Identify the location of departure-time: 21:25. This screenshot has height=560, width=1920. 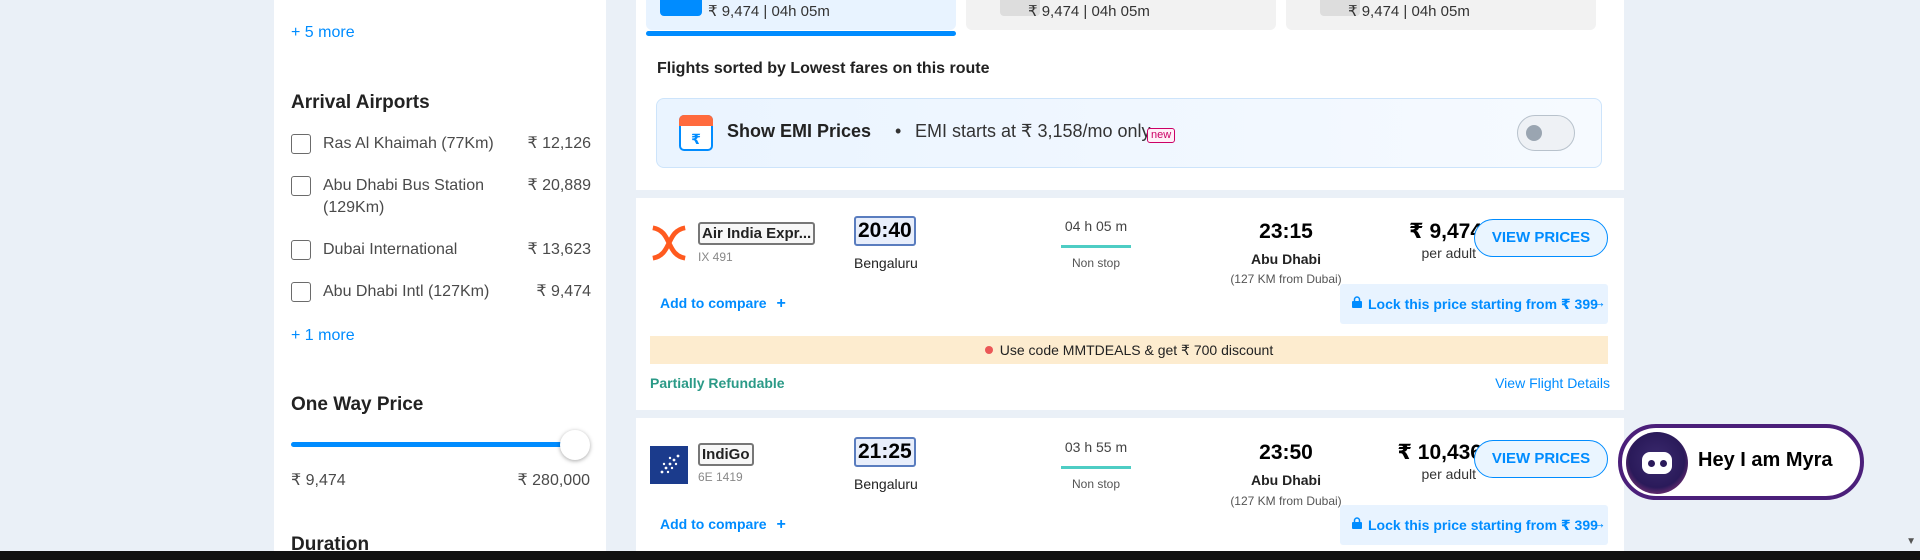
(885, 452).